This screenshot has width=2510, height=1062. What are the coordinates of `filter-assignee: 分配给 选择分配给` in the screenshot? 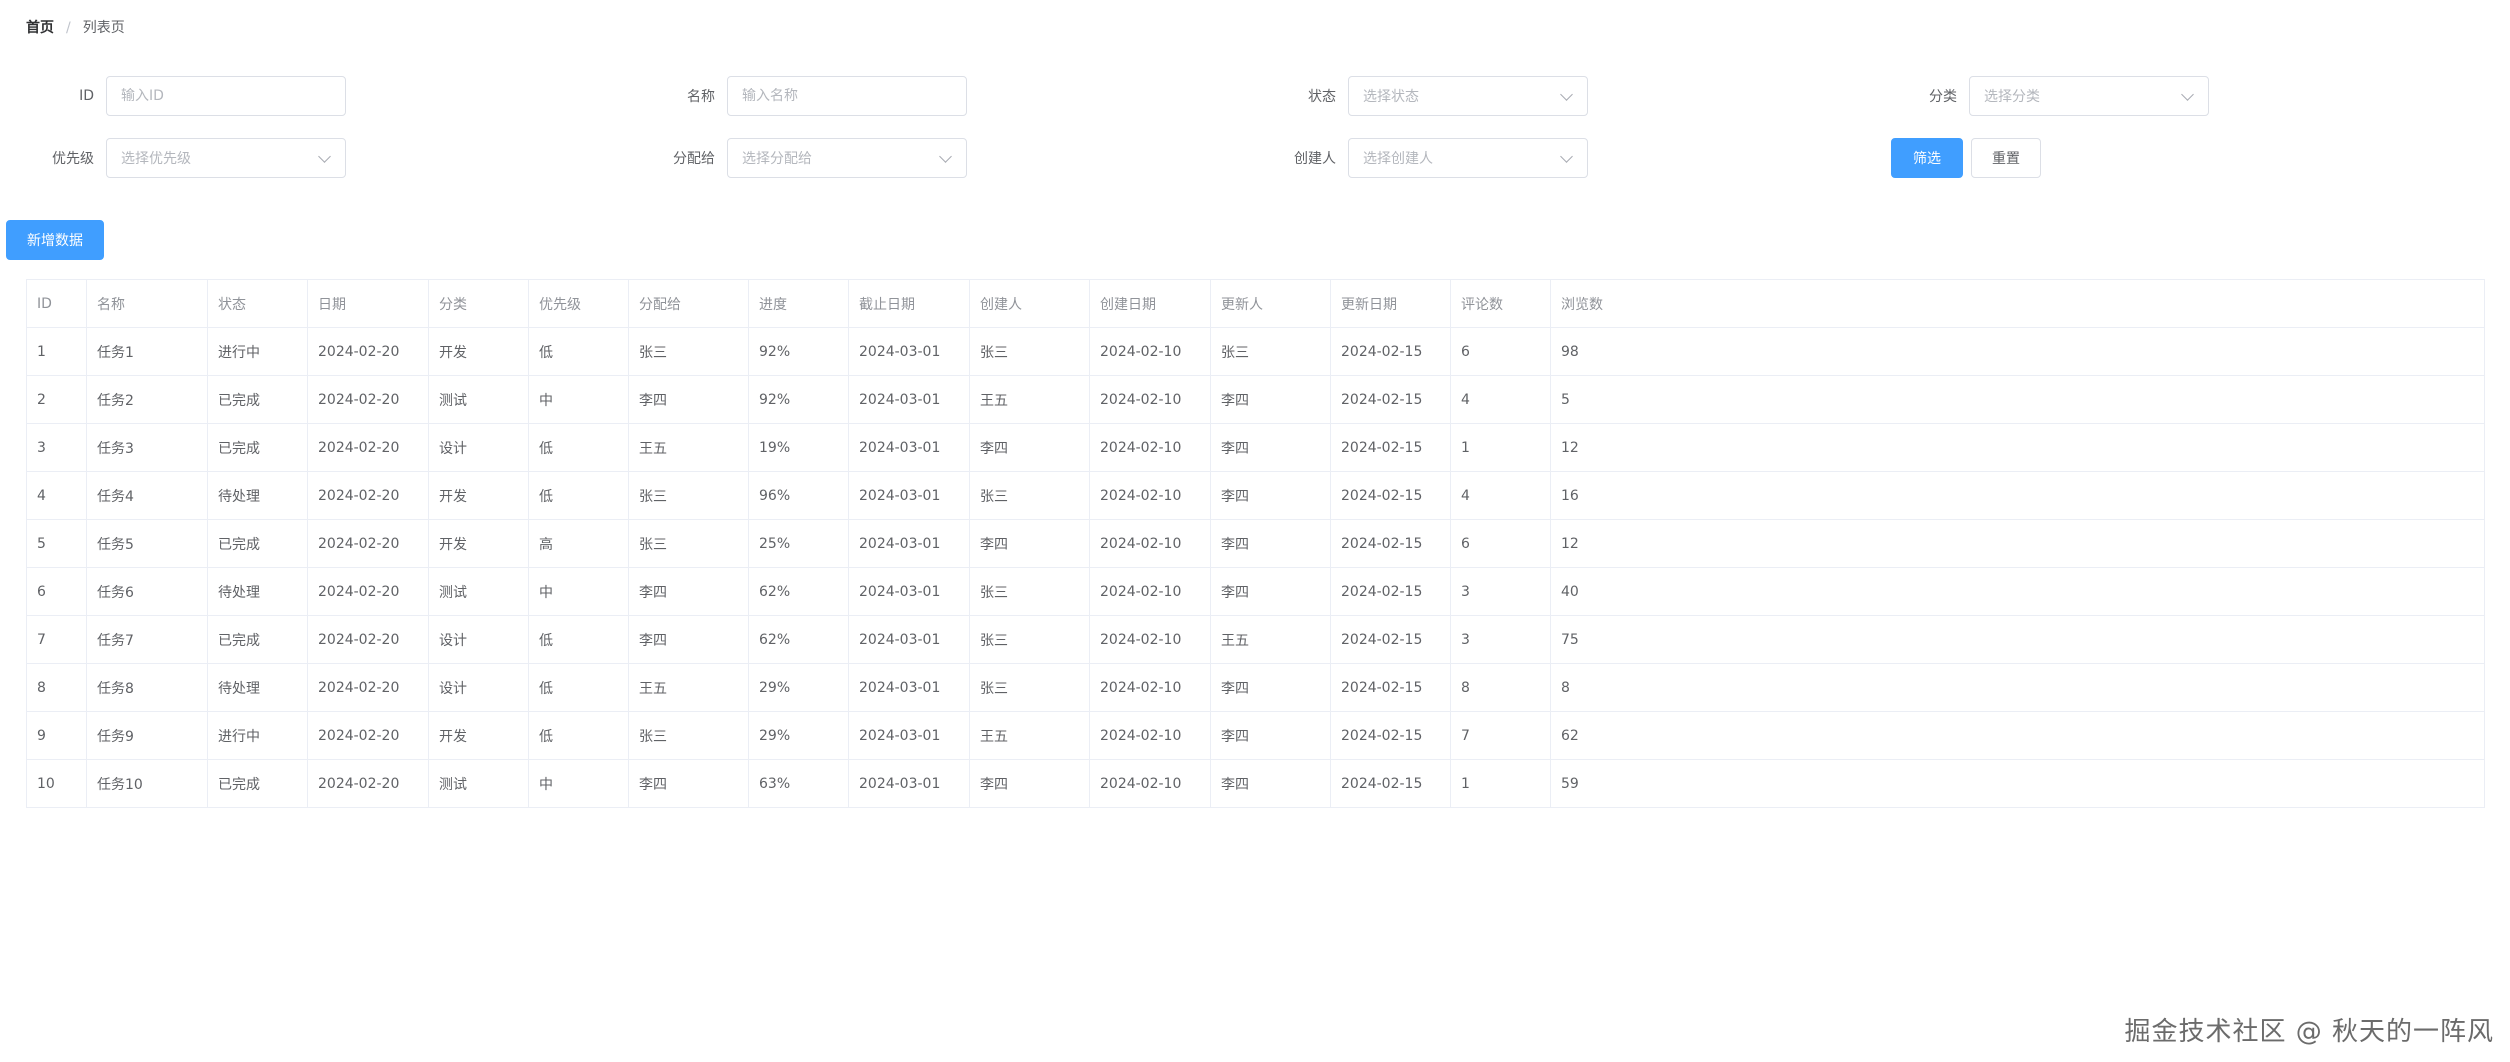 It's located at (802, 158).